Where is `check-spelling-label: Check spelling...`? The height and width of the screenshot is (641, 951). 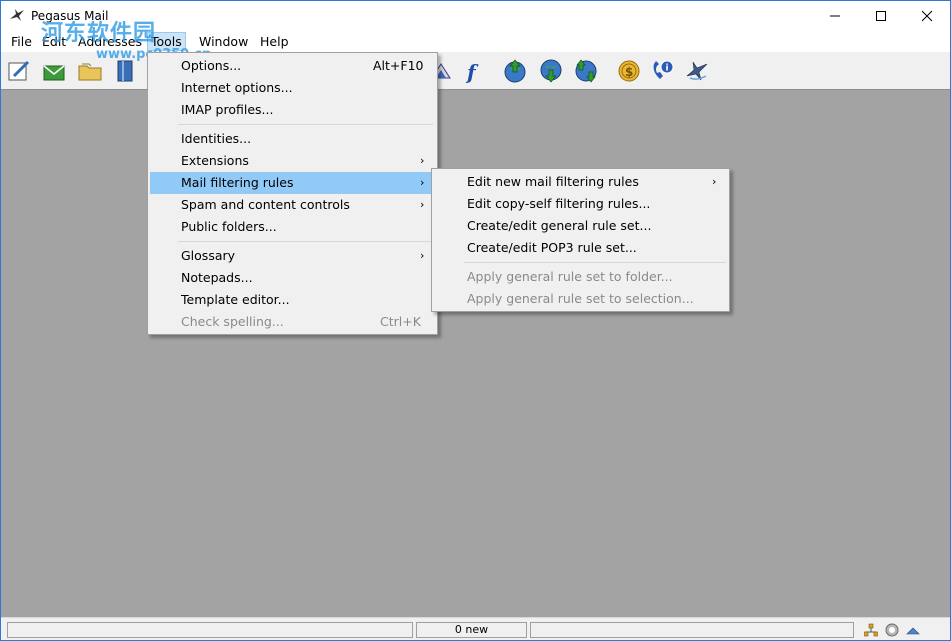 check-spelling-label: Check spelling... is located at coordinates (232, 321).